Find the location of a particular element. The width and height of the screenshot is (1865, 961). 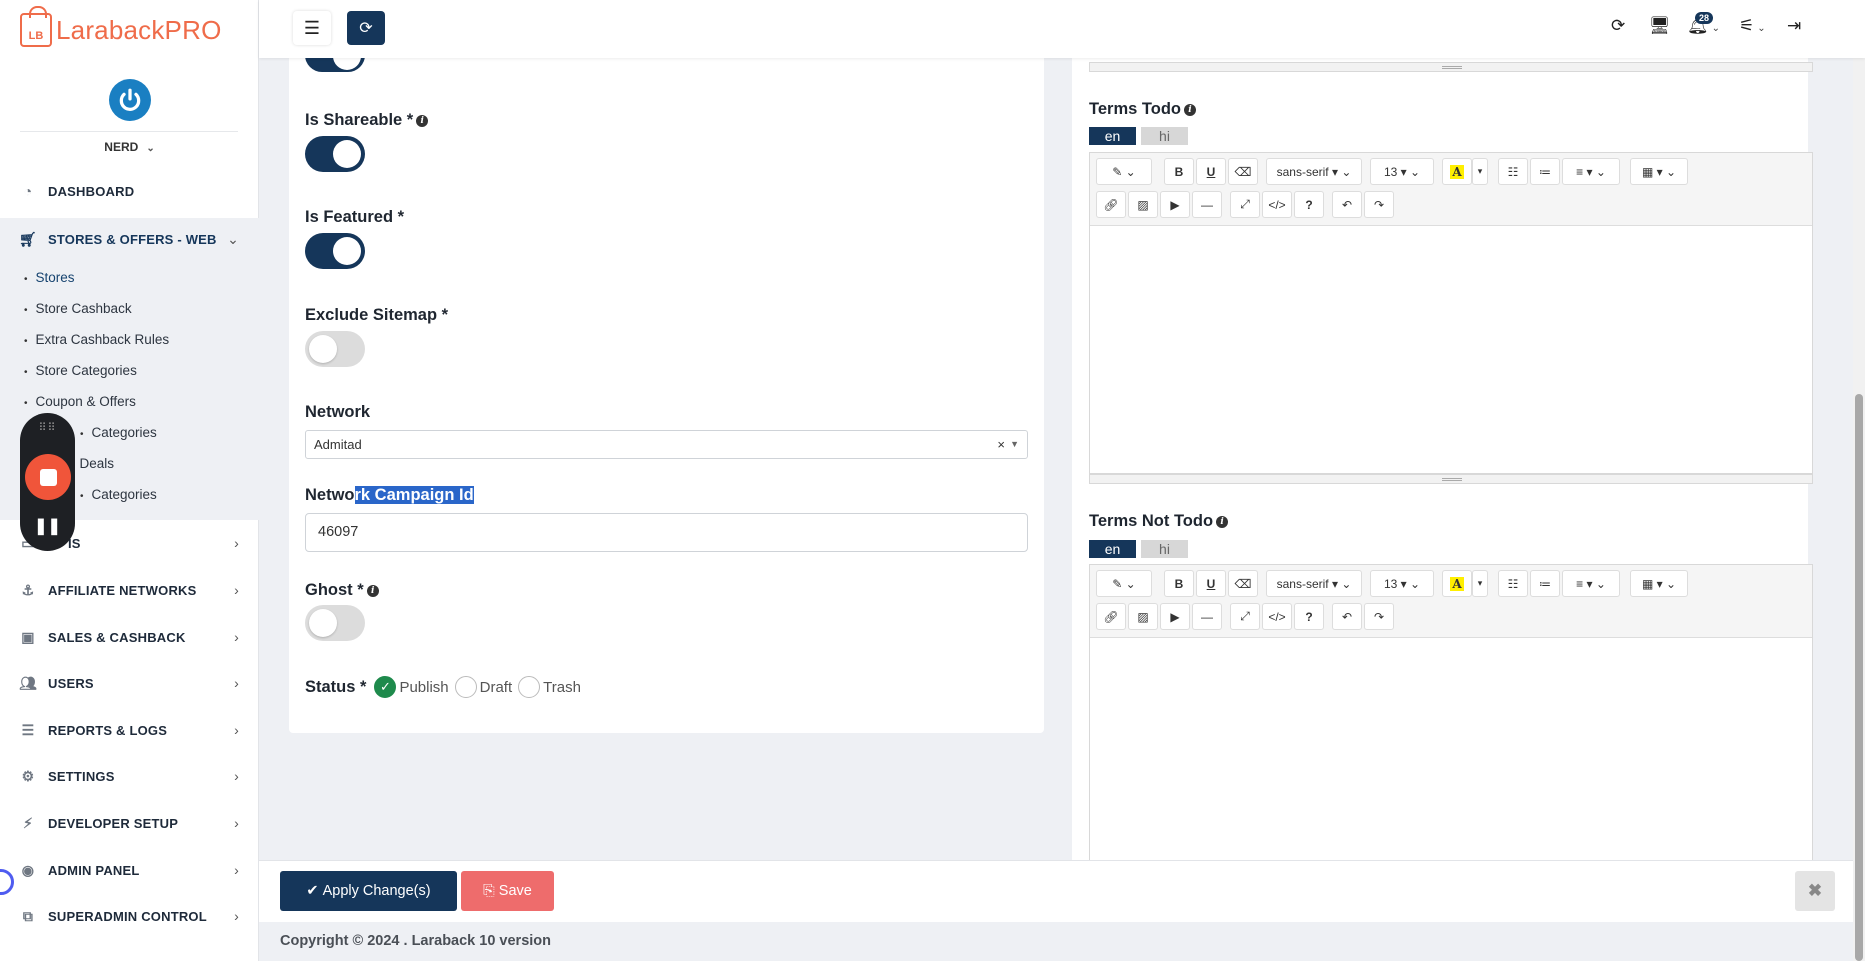

sub-item-store-cashback: Store Cashback is located at coordinates (78, 308).